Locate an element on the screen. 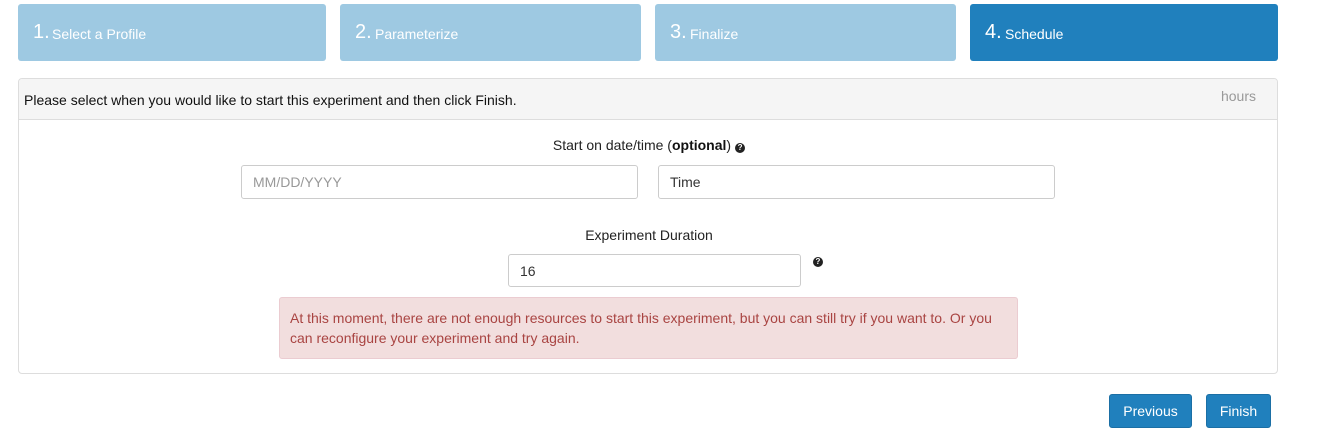 This screenshot has width=1331, height=447. help-icon: ? is located at coordinates (740, 148).